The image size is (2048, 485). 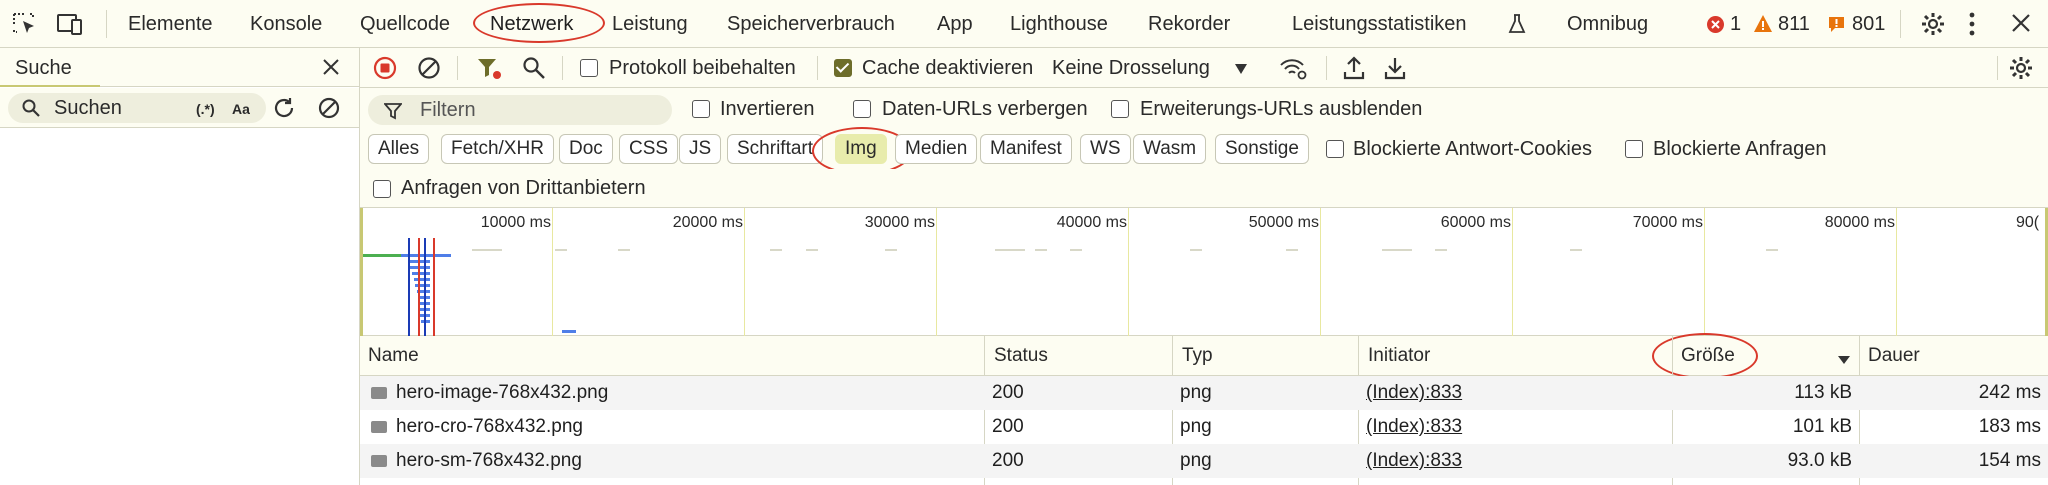 I want to click on cell-type: png, so click(x=1196, y=426).